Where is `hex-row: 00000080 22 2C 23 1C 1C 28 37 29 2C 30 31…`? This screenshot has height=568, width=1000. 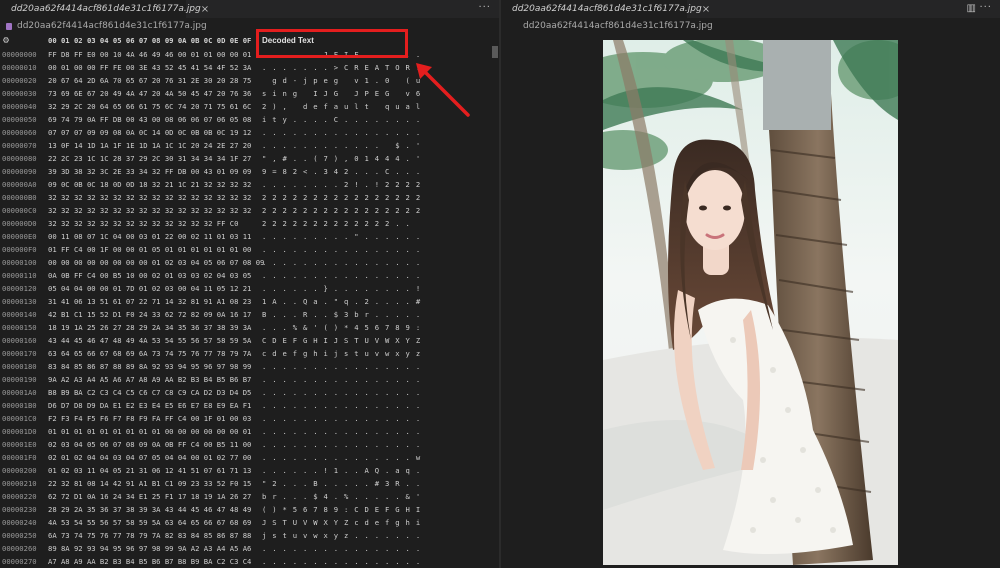 hex-row: 00000080 22 2C 23 1C 1C 28 37 29 2C 30 31… is located at coordinates (249, 158).